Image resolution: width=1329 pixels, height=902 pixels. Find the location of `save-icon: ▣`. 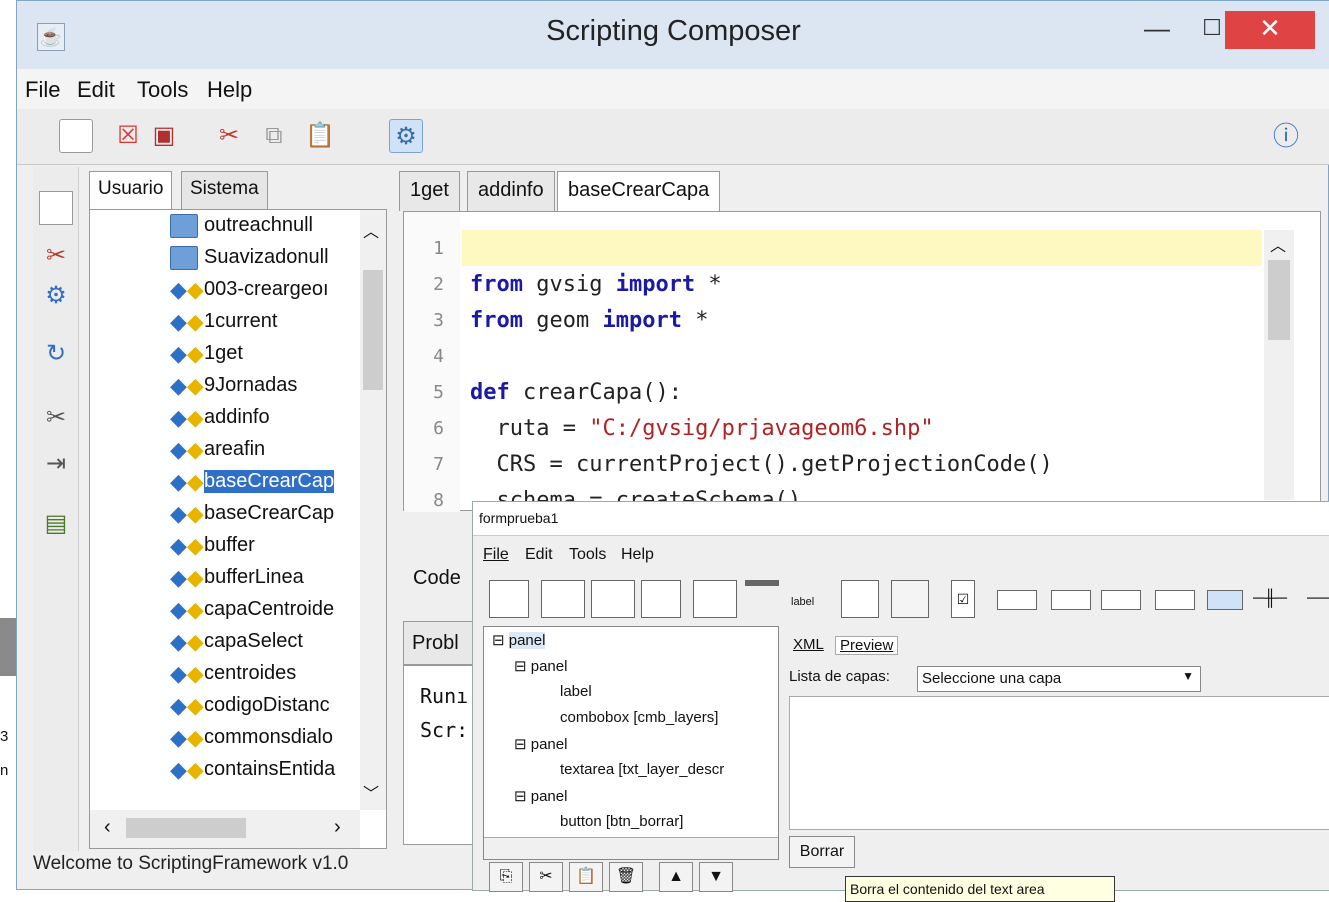

save-icon: ▣ is located at coordinates (164, 136).